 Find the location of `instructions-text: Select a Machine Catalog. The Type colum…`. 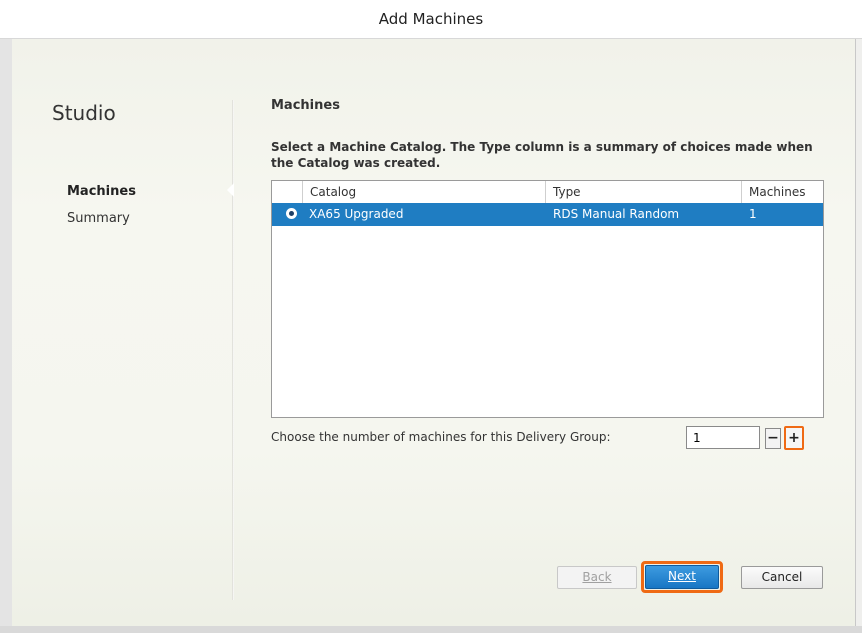

instructions-text: Select a Machine Catalog. The Type colum… is located at coordinates (542, 155).